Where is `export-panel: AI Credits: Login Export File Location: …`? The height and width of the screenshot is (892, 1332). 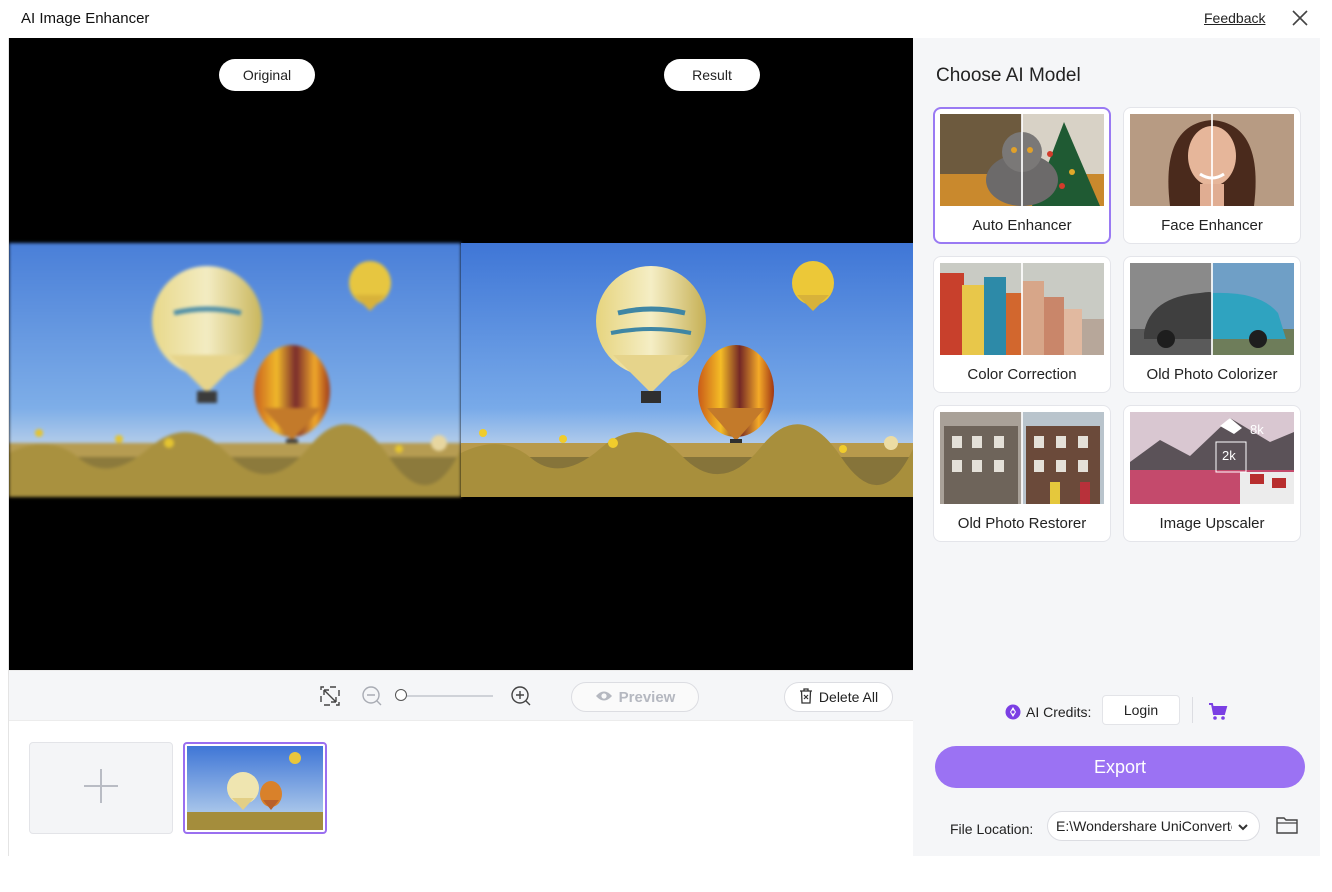
export-panel: AI Credits: Login Export File Location: … is located at coordinates (1116, 763).